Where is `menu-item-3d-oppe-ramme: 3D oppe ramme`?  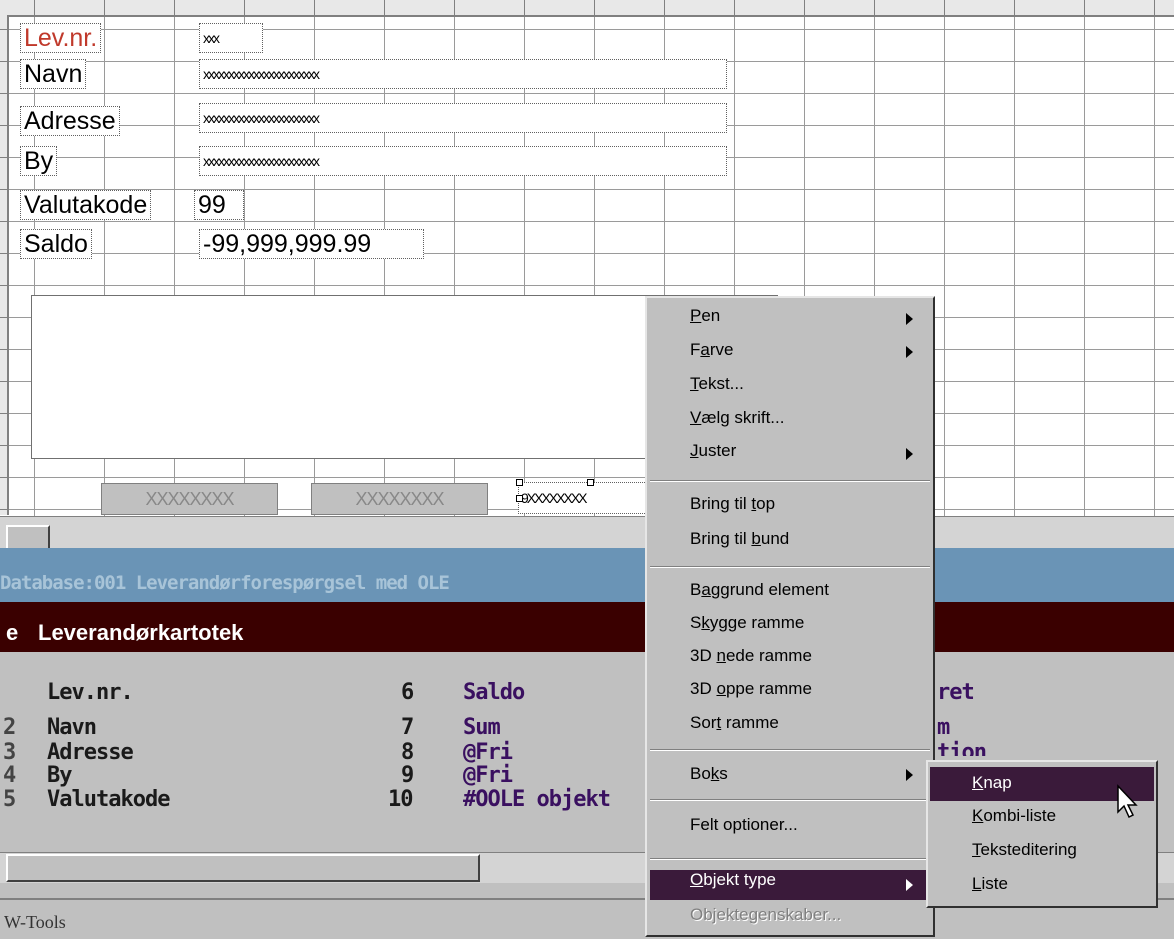 menu-item-3d-oppe-ramme: 3D oppe ramme is located at coordinates (751, 689).